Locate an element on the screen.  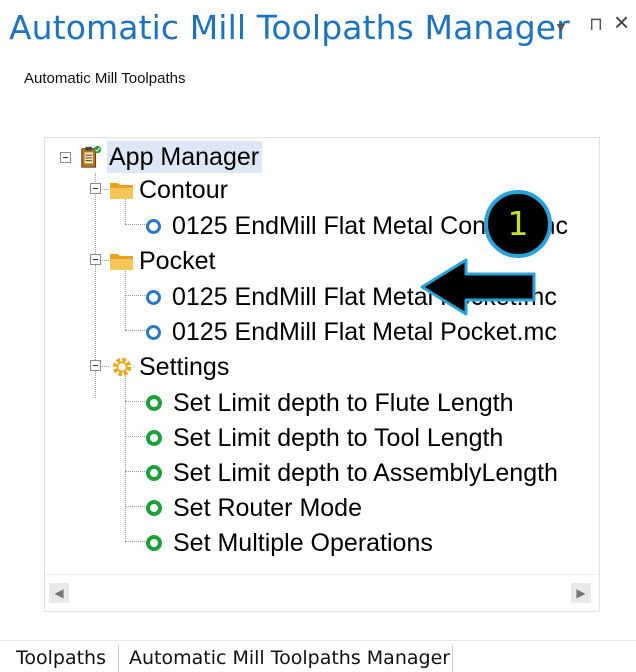
tree-node-setting: Set Router Mode is located at coordinates (254, 508).